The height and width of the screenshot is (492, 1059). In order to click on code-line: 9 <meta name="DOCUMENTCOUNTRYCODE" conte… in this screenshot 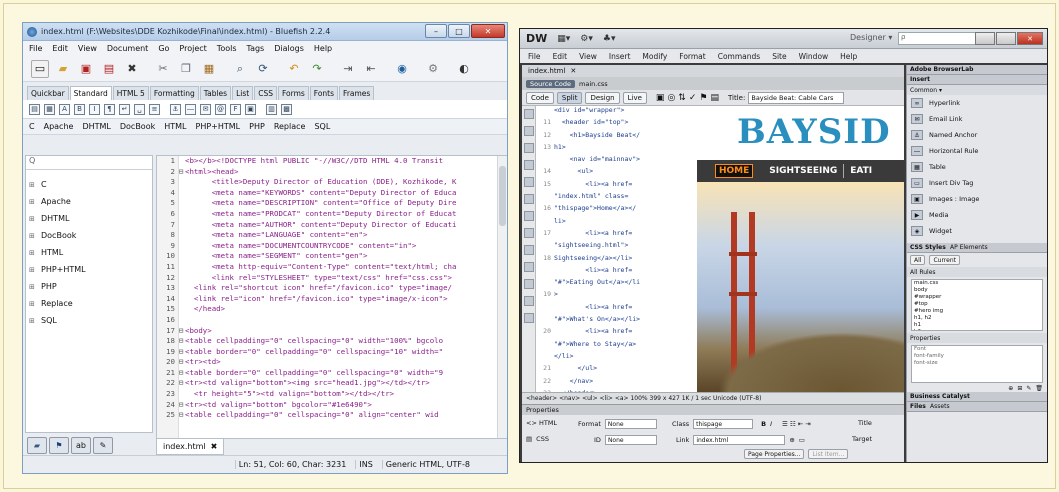, I will do `click(332, 246)`.